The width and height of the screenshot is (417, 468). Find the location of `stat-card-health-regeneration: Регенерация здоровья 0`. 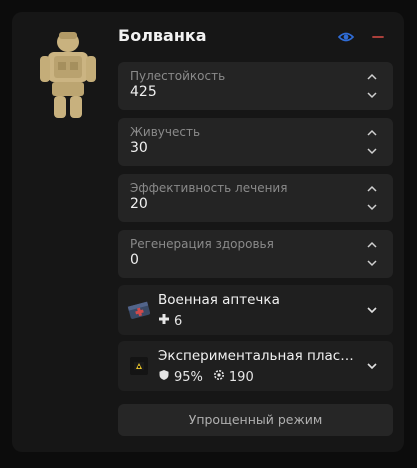

stat-card-health-regeneration: Регенерация здоровья 0 is located at coordinates (255, 254).